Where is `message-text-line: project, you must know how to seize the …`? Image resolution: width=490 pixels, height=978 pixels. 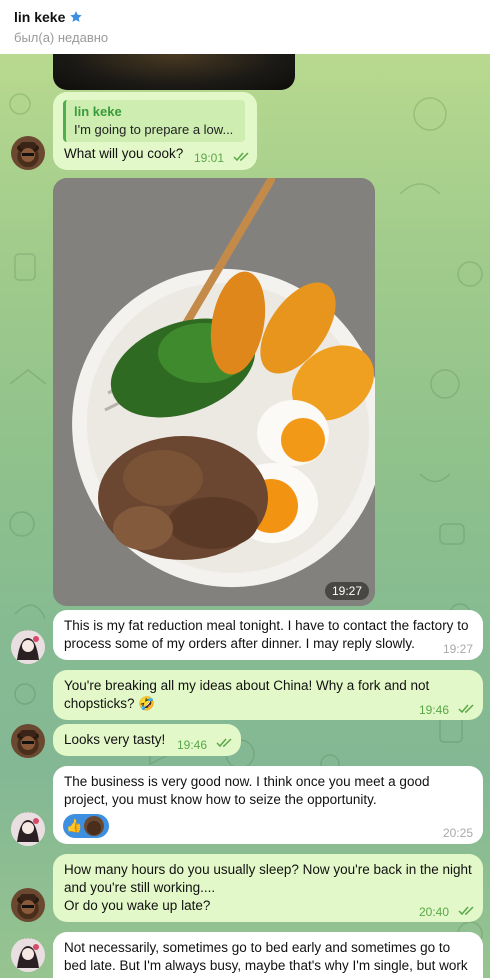
message-text-line: project, you must know how to seize the … is located at coordinates (220, 799).